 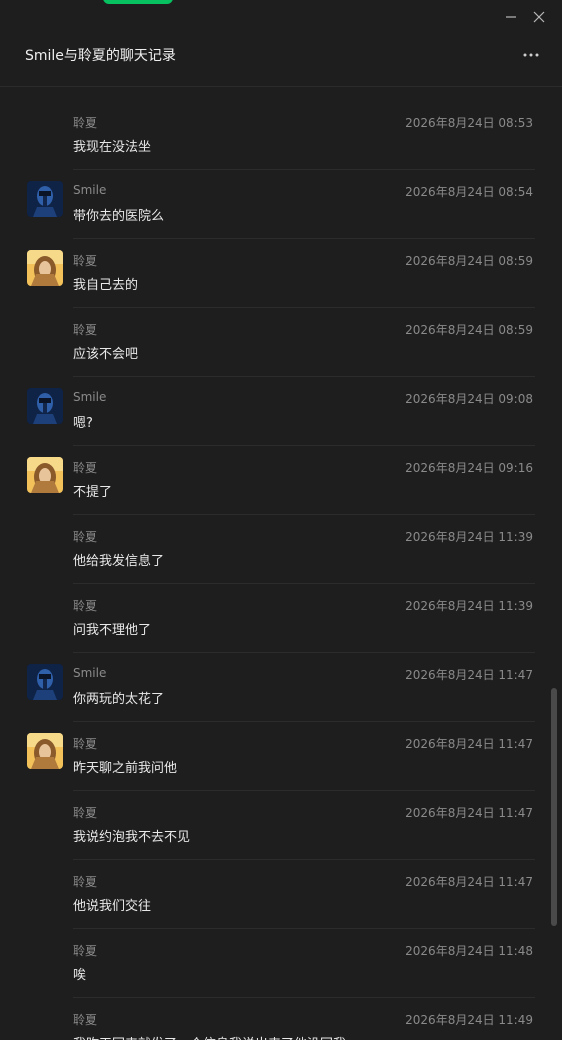 I want to click on message-text: 我昨天回来就发了一个信息我说出来了他没回我, so click(x=209, y=1036).